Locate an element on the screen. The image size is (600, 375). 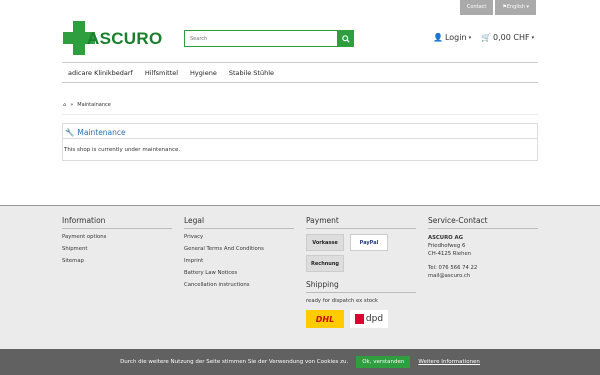
shipping-logos: DHL dpd is located at coordinates (361, 319).